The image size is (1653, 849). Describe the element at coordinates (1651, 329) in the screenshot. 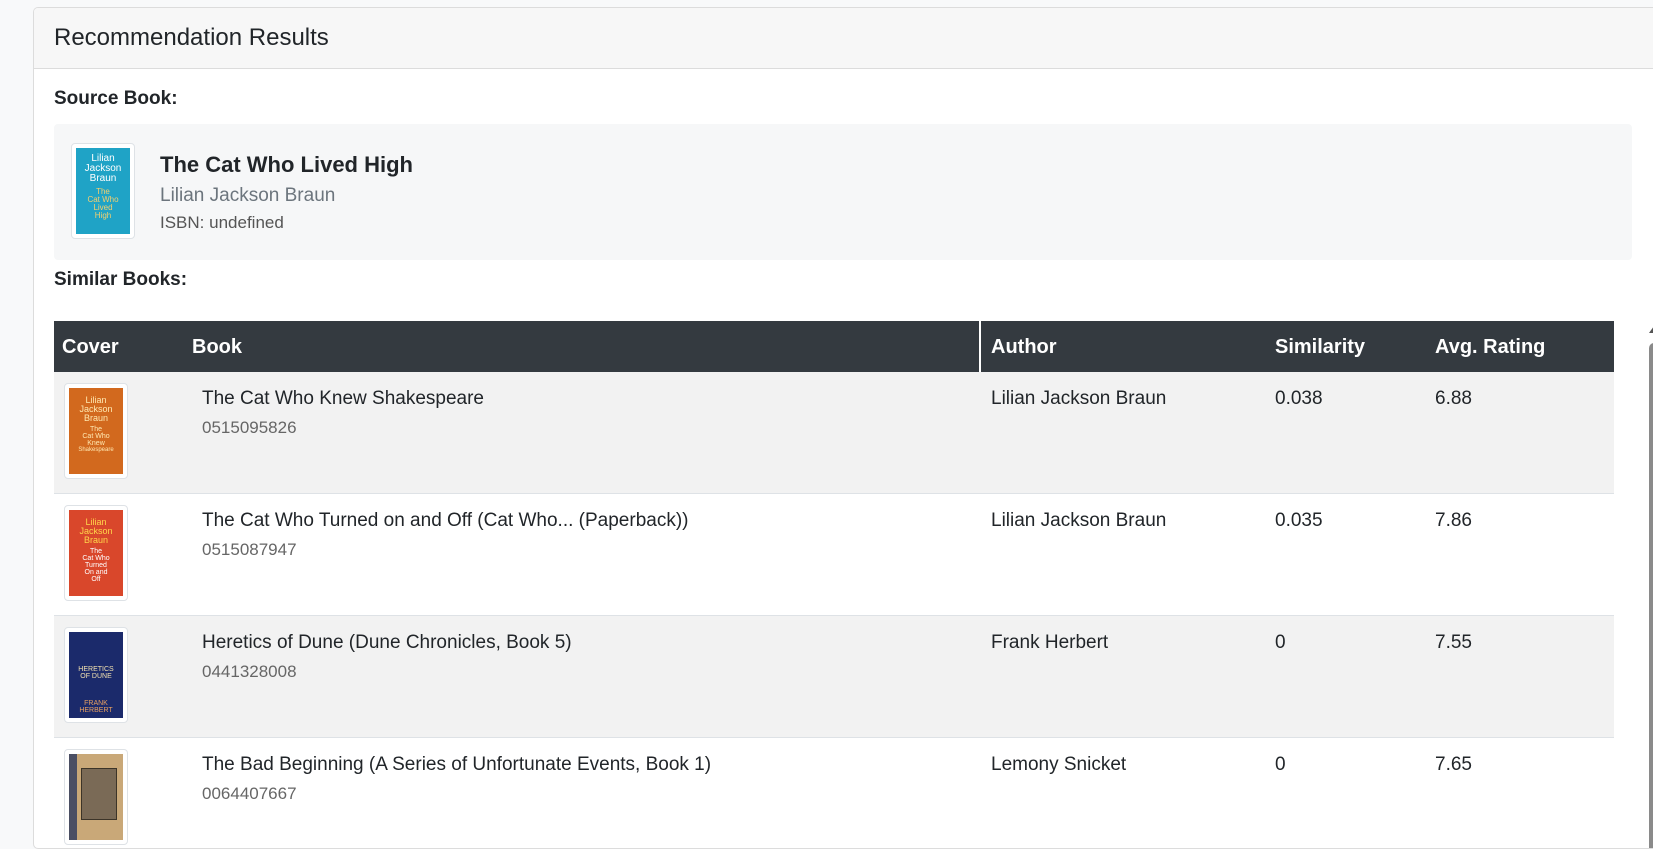

I see `scroll-up-arrow-icon` at that location.